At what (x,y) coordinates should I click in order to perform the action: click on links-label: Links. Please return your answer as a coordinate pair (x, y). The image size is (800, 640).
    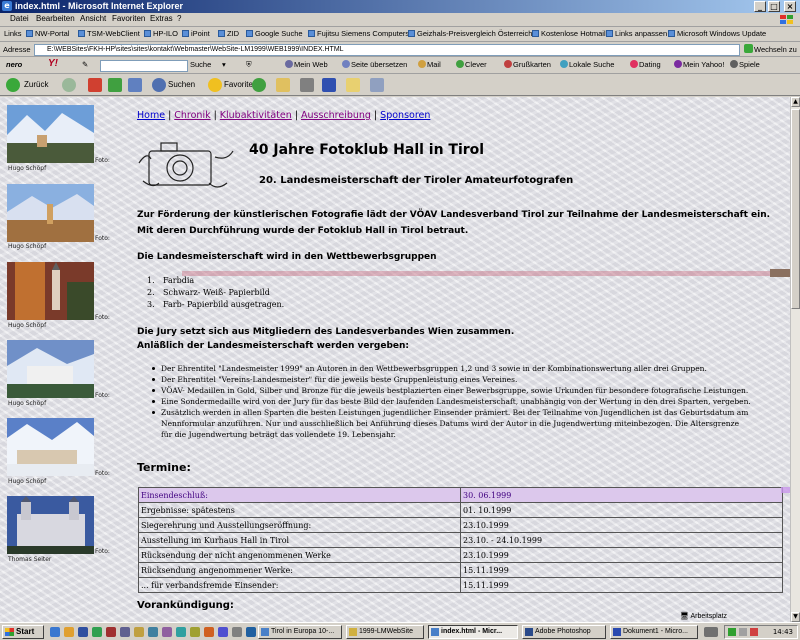
    Looking at the image, I should click on (13, 33).